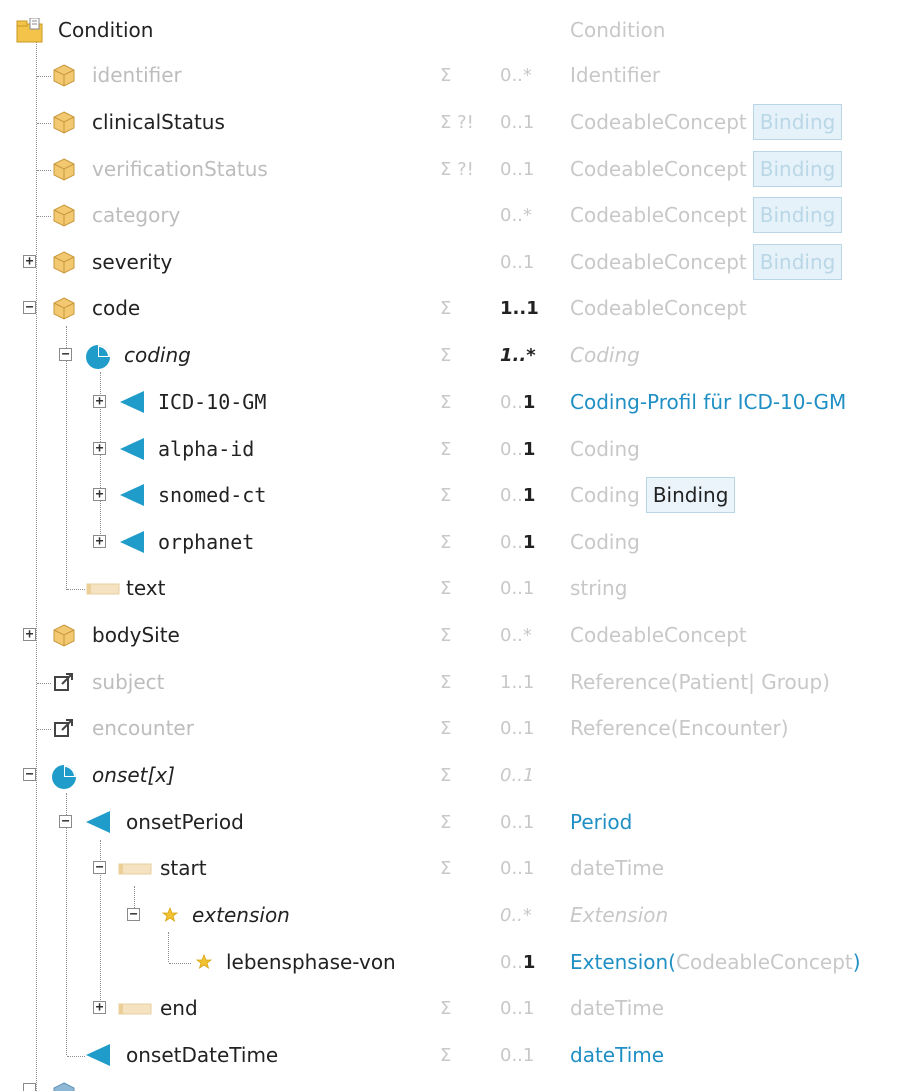  I want to click on tree-row-snomed-ct: + snomed-ct Σ 0..1 Coding Binding, so click(455, 495).